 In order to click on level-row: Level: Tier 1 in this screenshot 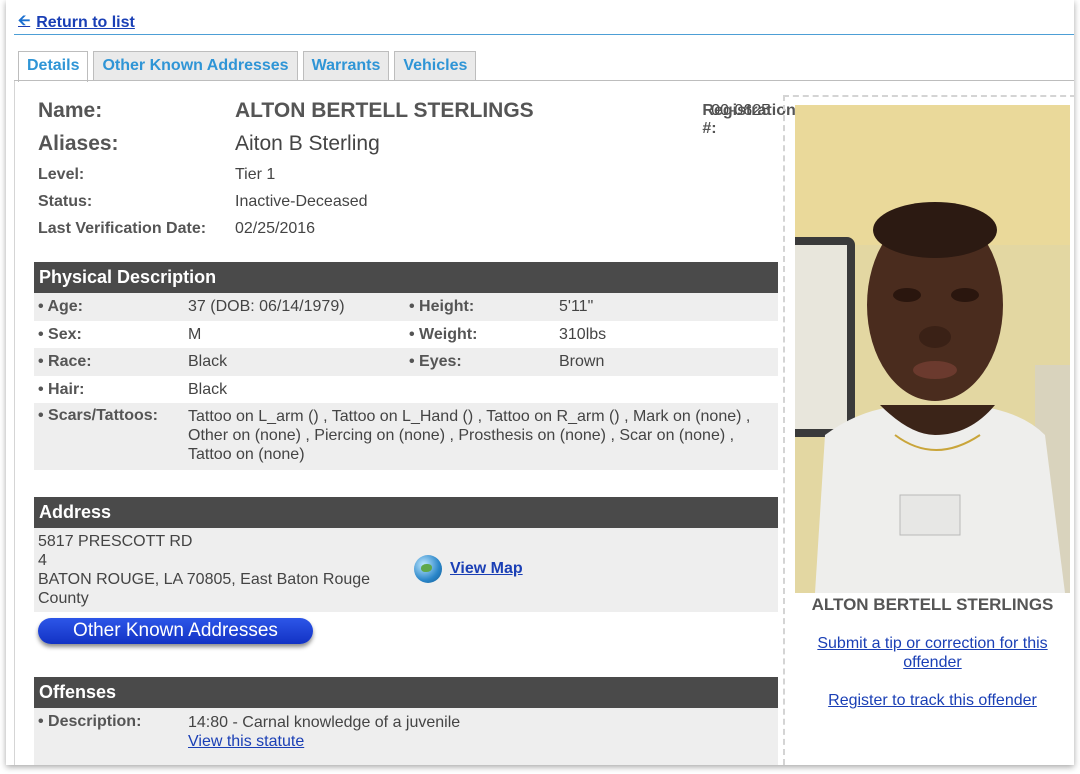, I will do `click(338, 175)`.